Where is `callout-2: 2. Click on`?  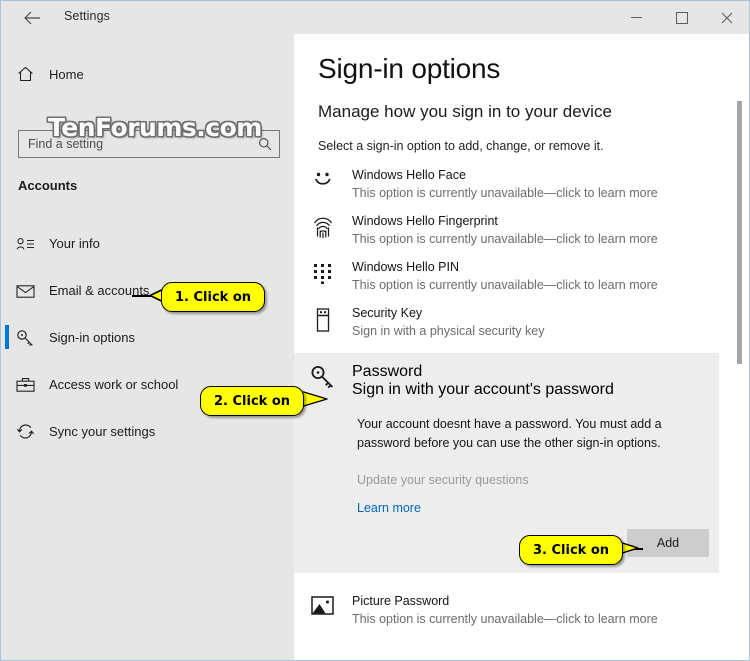 callout-2: 2. Click on is located at coordinates (252, 401).